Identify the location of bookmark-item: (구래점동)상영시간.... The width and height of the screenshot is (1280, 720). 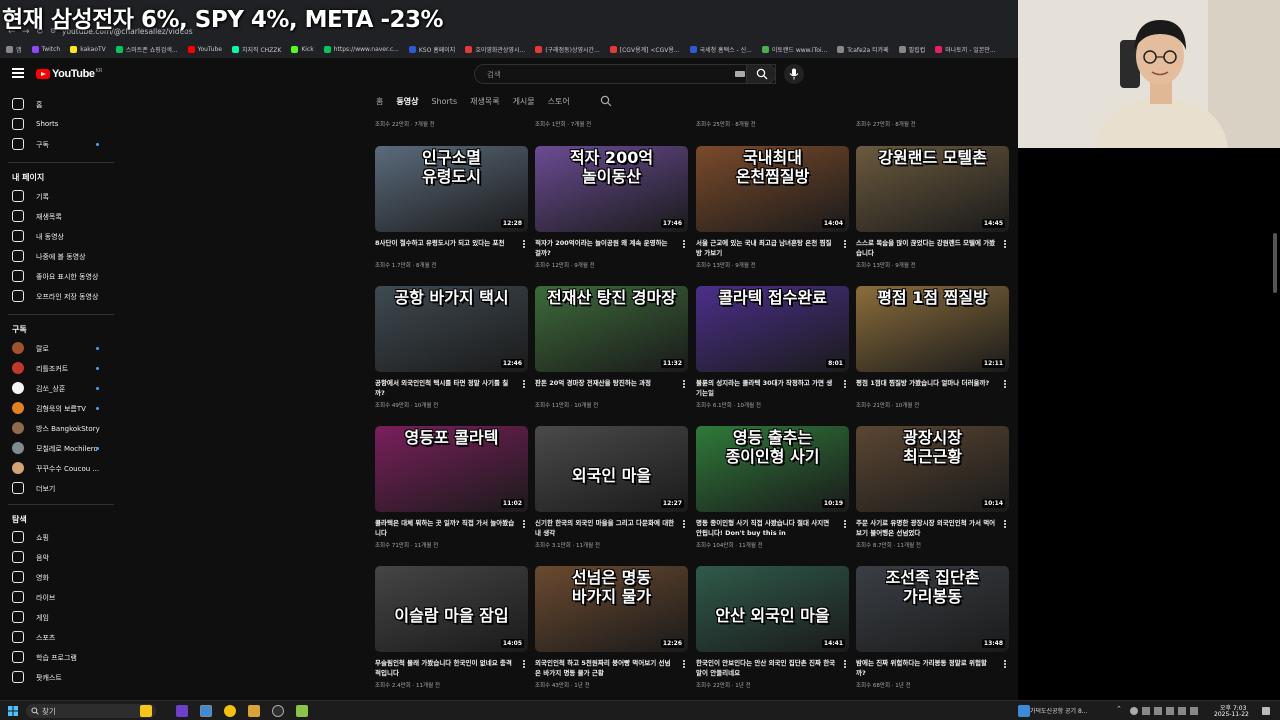
(567, 49).